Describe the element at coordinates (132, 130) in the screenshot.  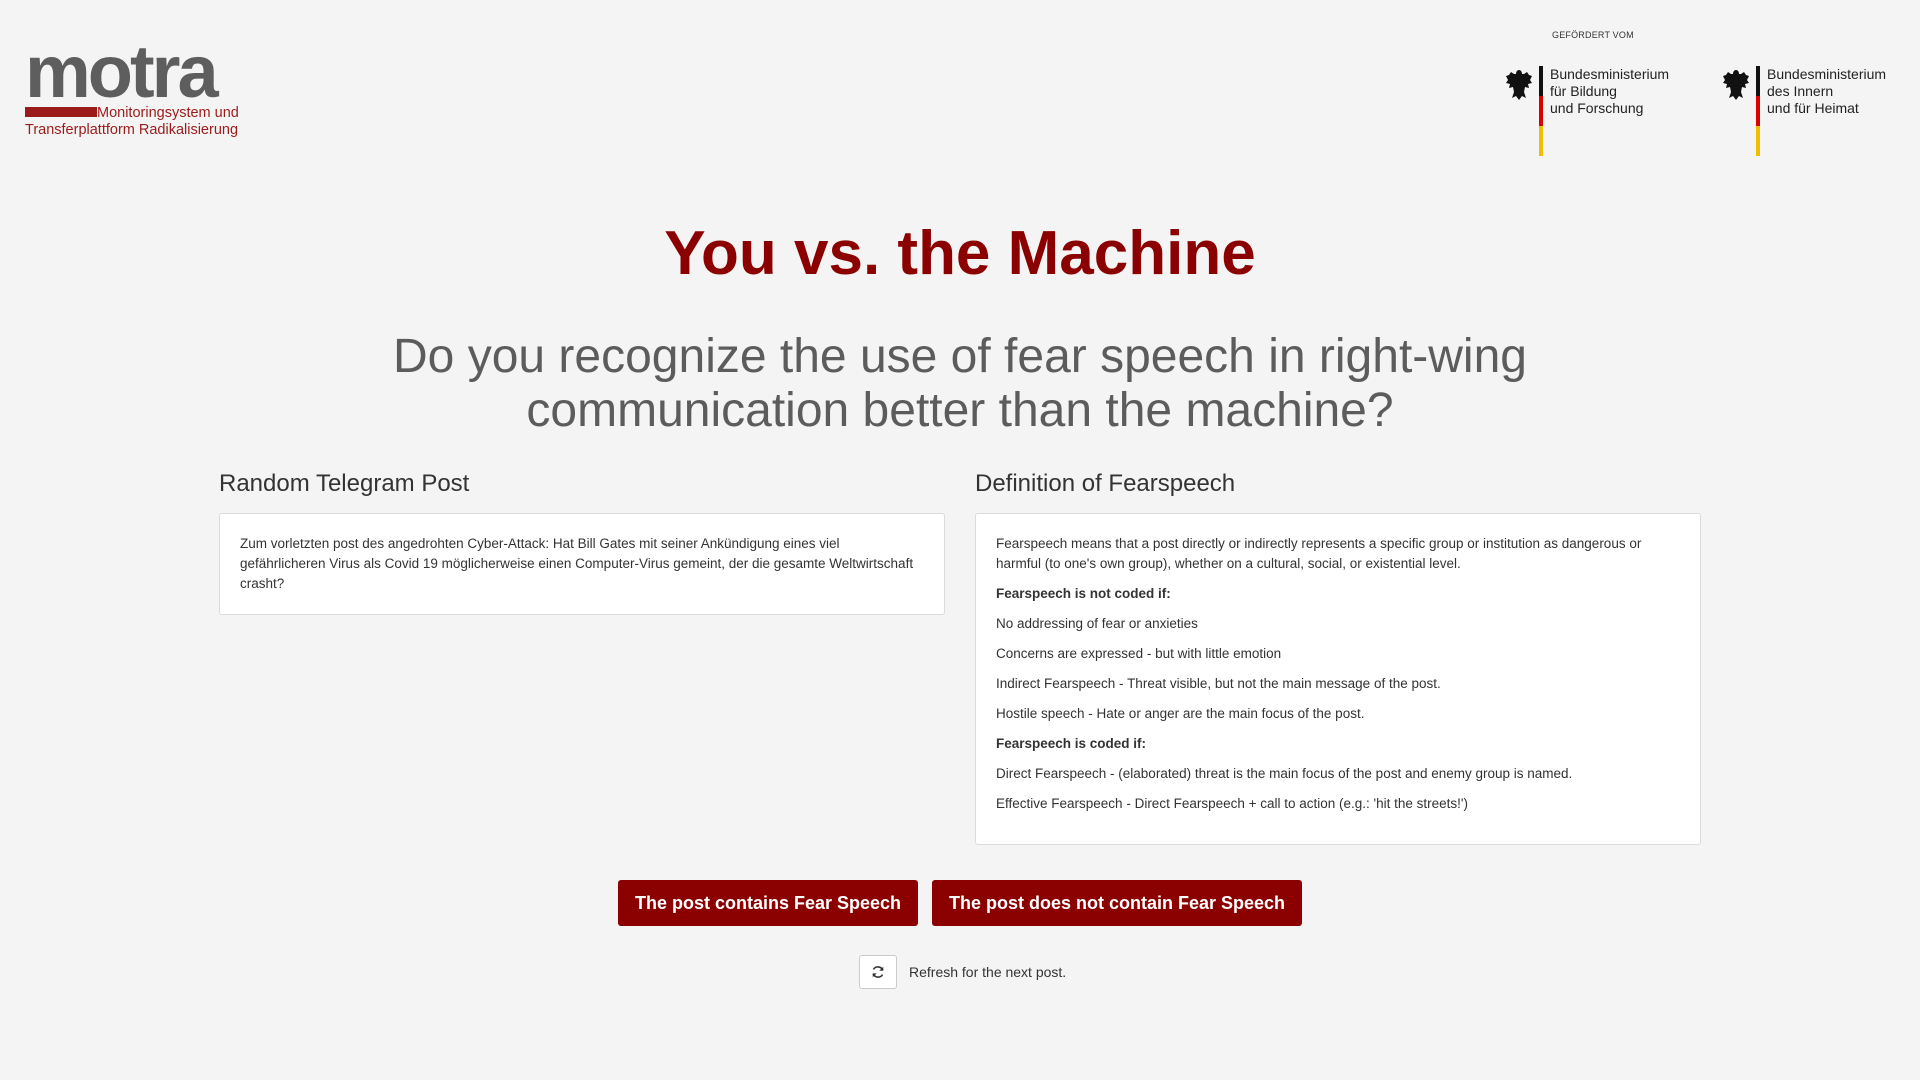
I see `logo-subtitle-2: Transferplattform Radikalisierung` at that location.